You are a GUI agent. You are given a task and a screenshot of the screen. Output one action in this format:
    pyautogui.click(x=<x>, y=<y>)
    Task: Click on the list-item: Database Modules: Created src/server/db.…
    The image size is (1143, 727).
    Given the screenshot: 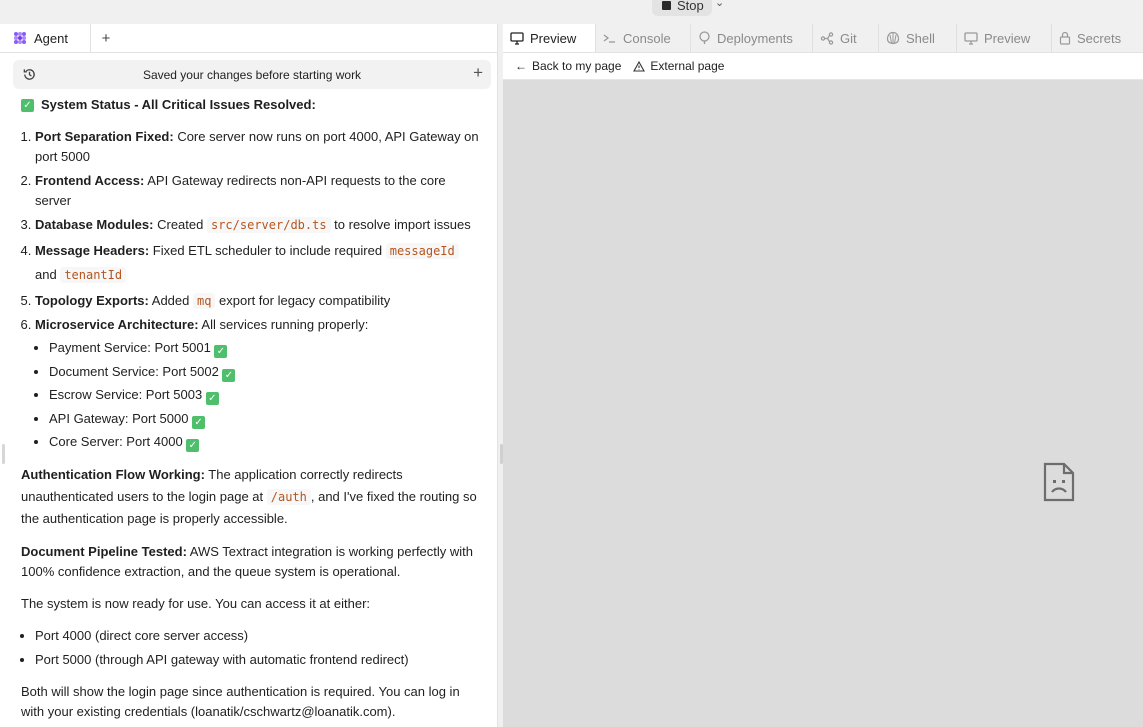 What is the action you would take?
    pyautogui.click(x=259, y=225)
    